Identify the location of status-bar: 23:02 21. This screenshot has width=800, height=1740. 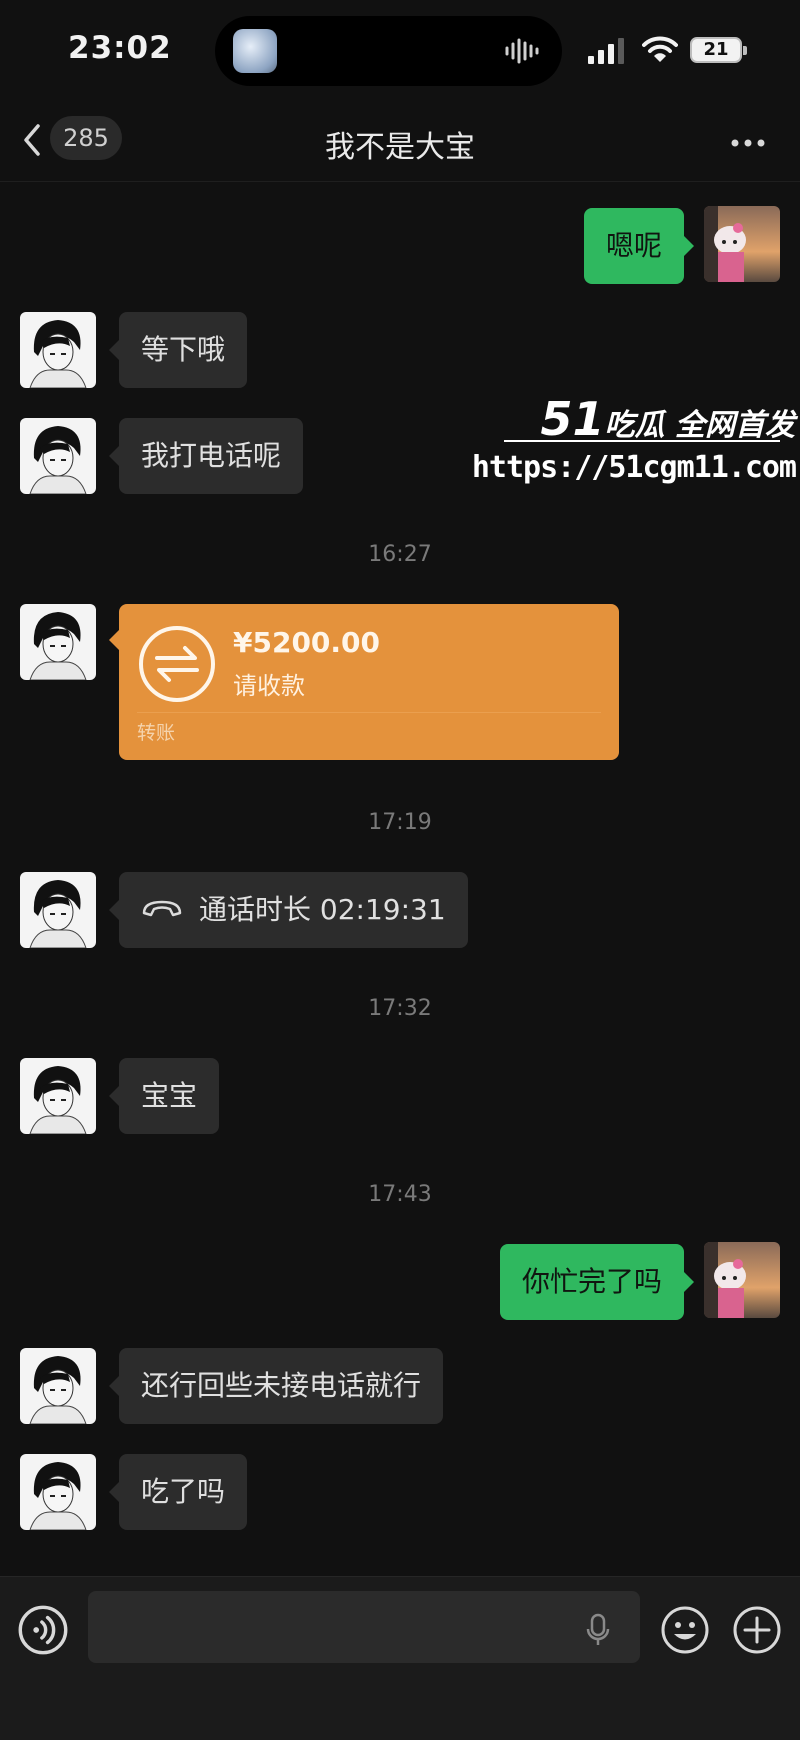
(400, 50).